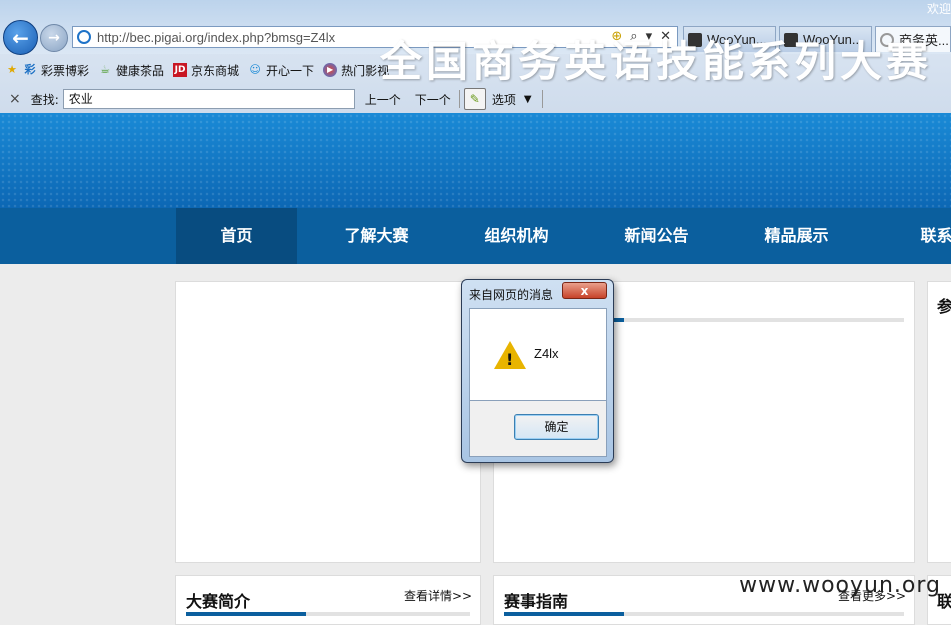  I want to click on find-next-button: 下一个, so click(433, 99).